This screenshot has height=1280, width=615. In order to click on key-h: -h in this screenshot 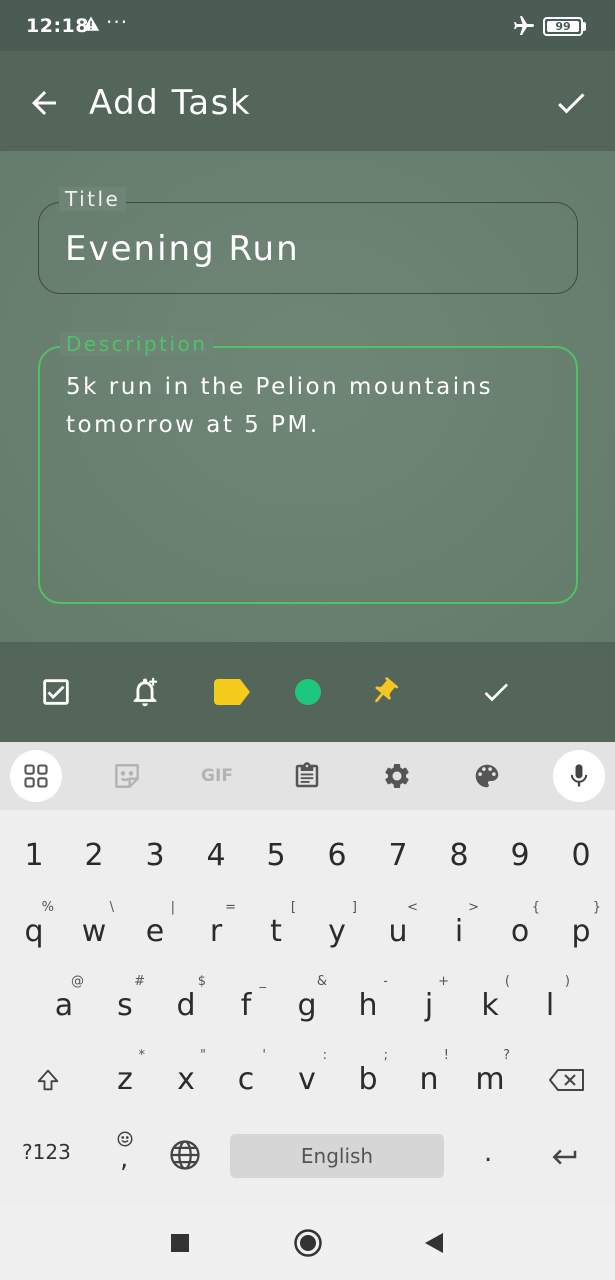, I will do `click(368, 1004)`.